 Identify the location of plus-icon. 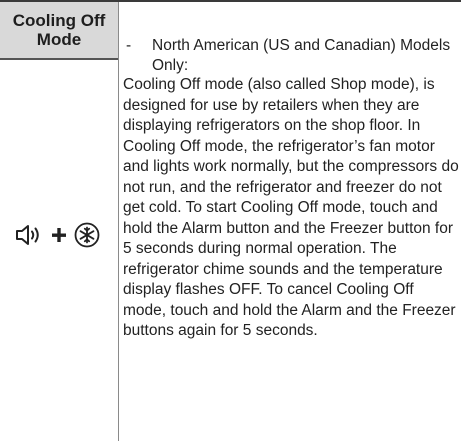
(59, 235).